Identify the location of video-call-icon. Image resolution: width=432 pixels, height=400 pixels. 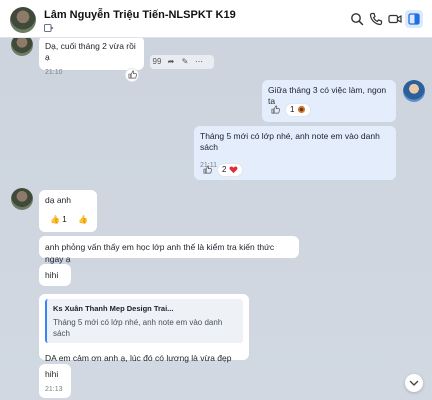
(395, 19).